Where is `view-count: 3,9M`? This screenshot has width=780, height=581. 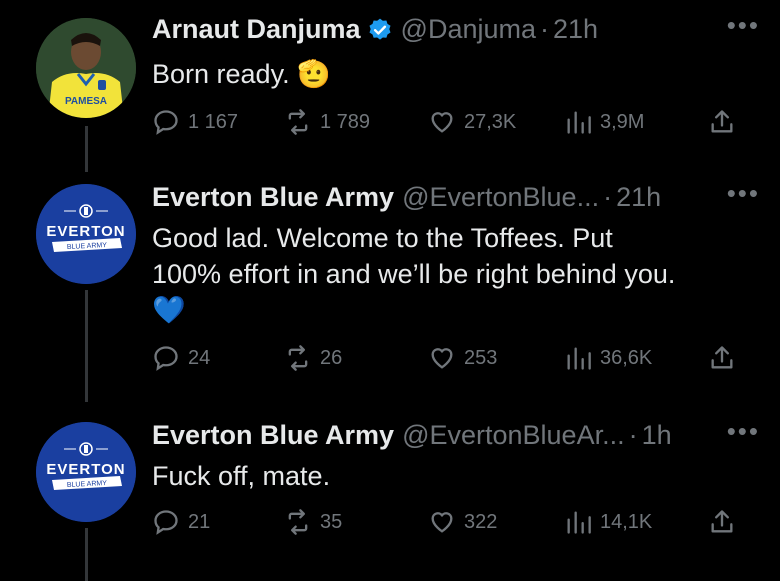
view-count: 3,9M is located at coordinates (622, 121).